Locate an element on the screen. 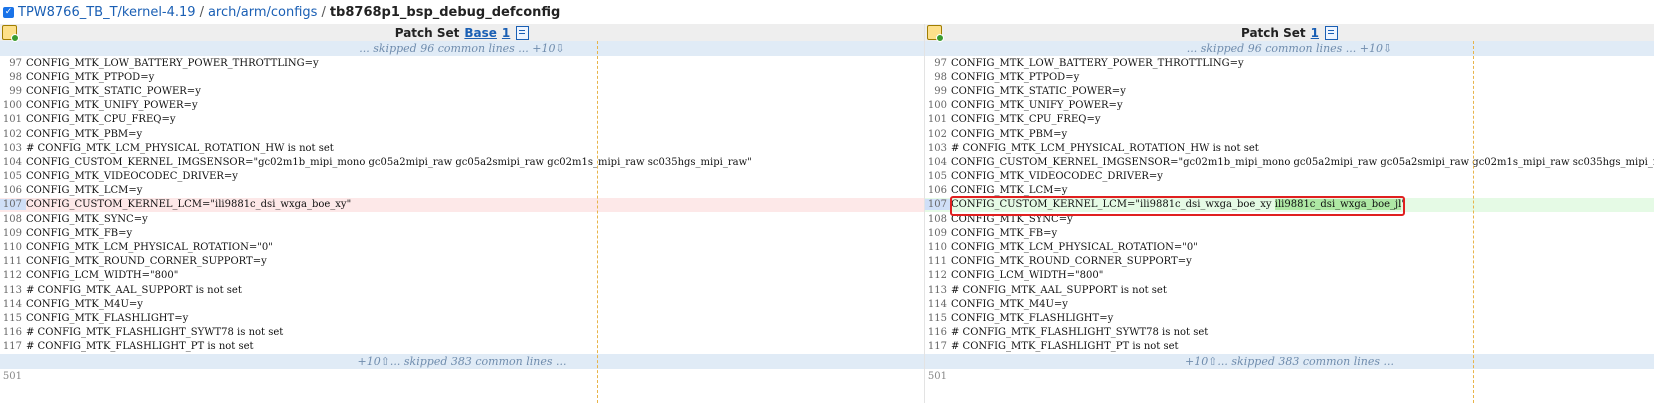 The image size is (1654, 403). path-link: arch/arm/configs is located at coordinates (262, 12).